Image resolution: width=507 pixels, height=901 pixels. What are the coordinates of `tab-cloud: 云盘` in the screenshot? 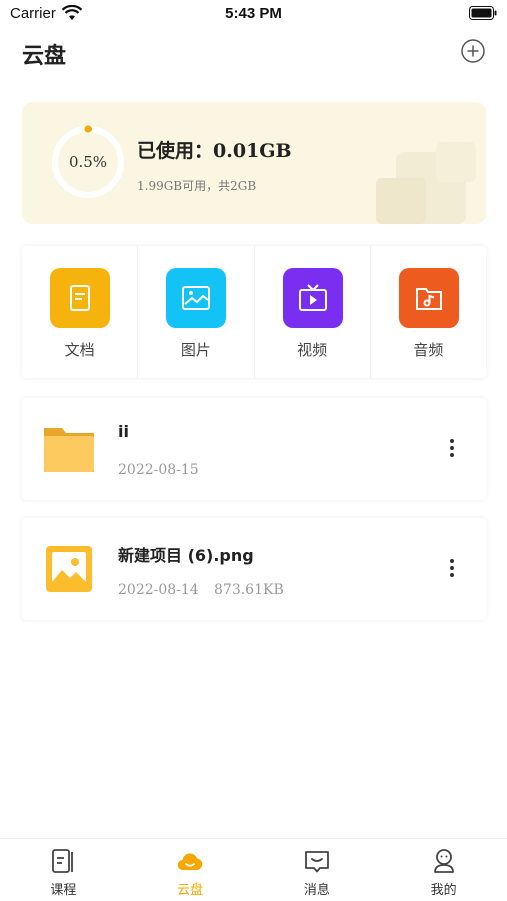 It's located at (190, 870).